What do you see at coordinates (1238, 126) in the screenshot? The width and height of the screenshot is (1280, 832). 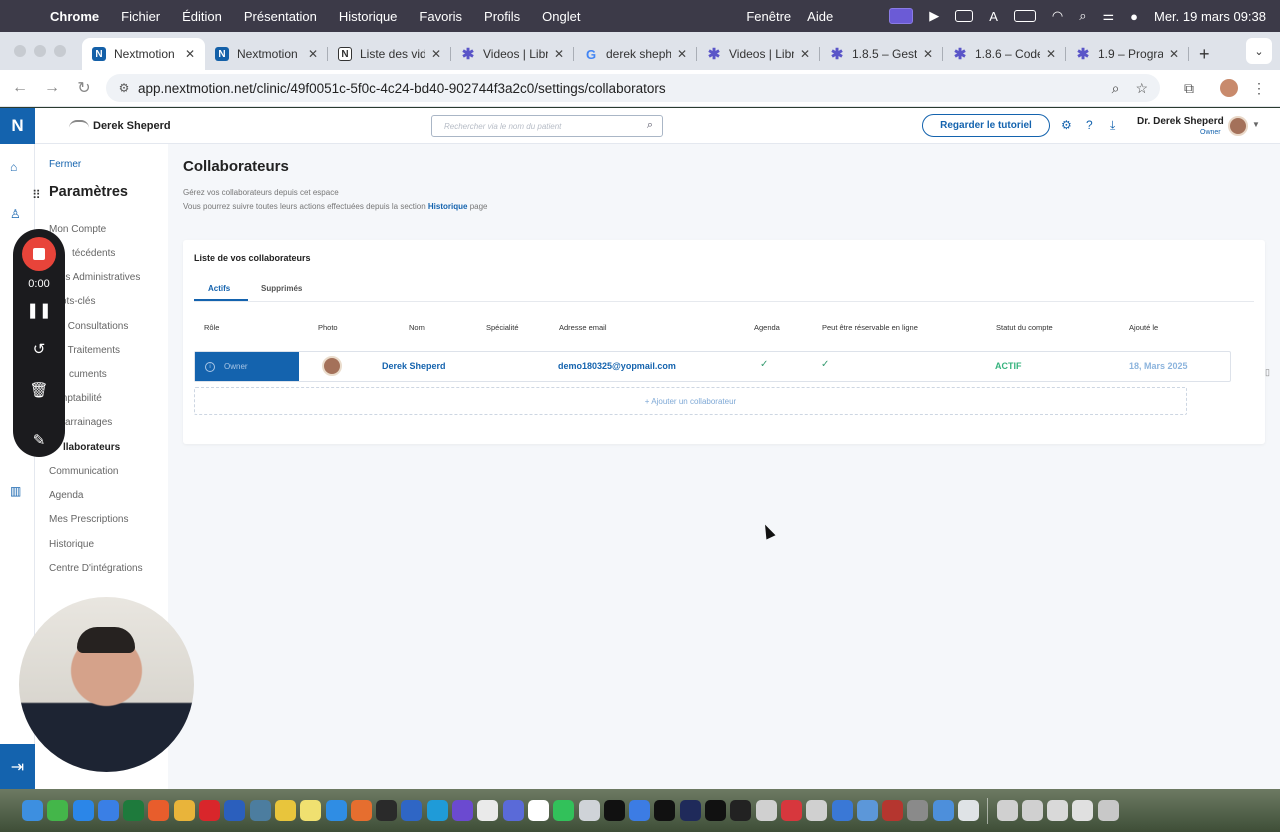 I see `user-avatar` at bounding box center [1238, 126].